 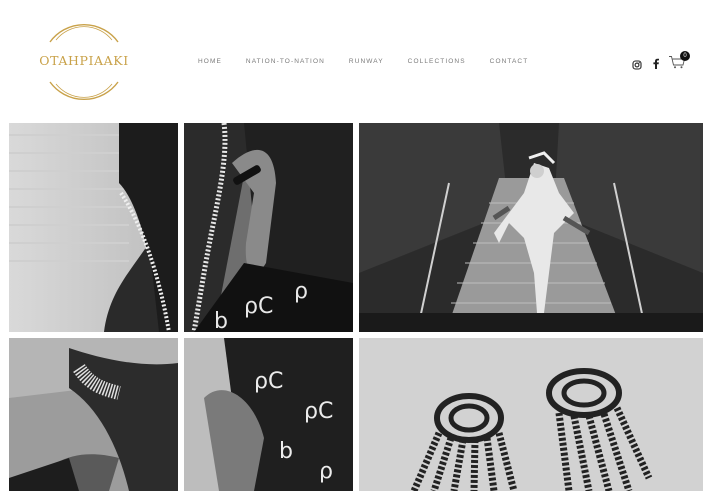 I want to click on nav-collections: COLLECTIONS, so click(x=437, y=63).